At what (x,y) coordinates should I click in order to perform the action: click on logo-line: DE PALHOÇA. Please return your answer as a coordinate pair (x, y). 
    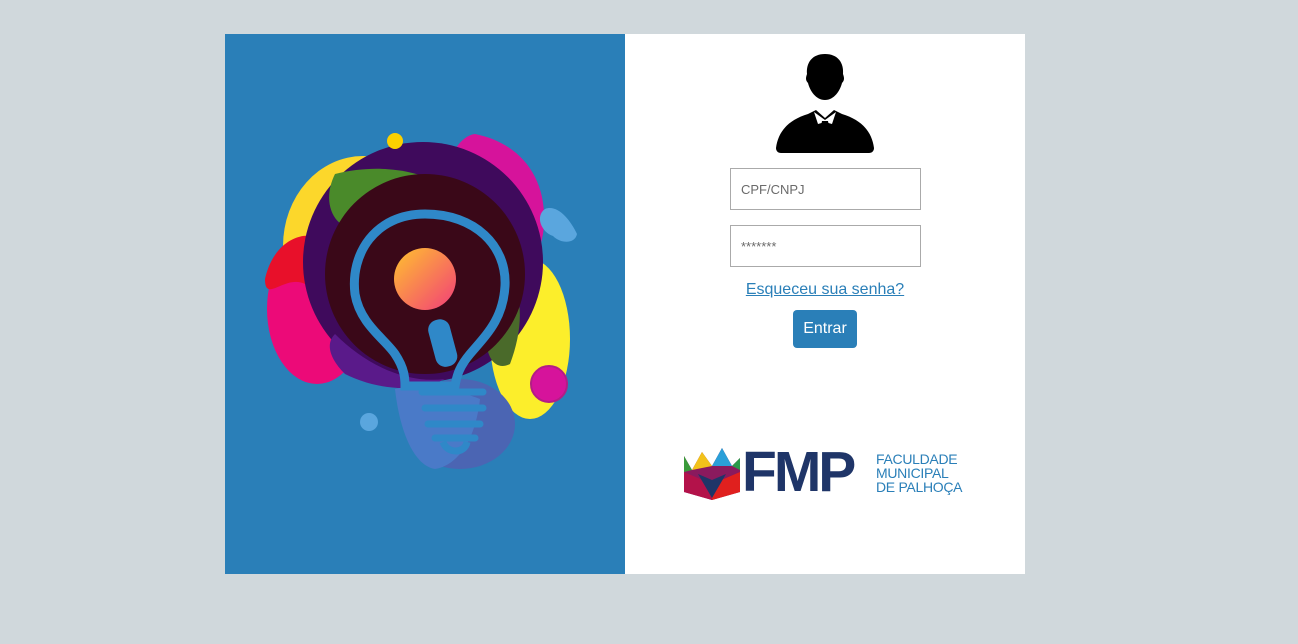
    Looking at the image, I should click on (919, 487).